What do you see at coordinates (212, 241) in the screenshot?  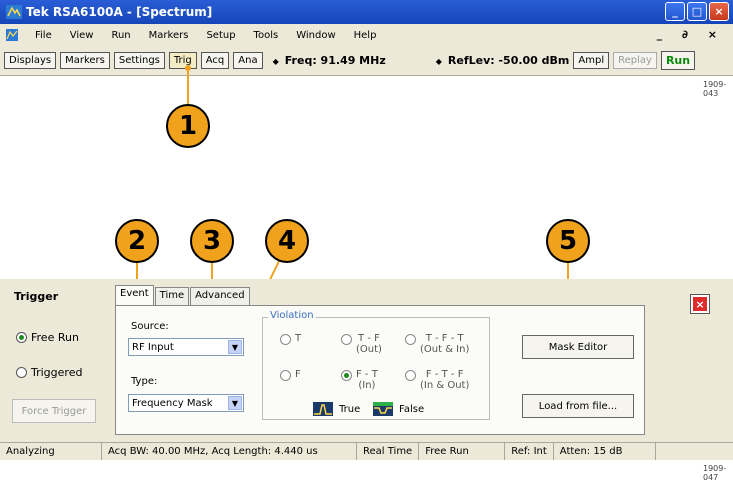 I see `callout-3: 3` at bounding box center [212, 241].